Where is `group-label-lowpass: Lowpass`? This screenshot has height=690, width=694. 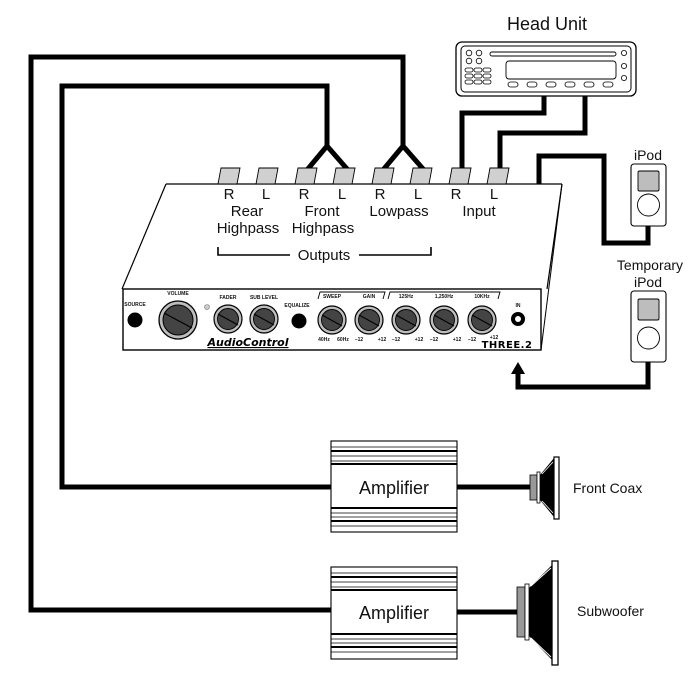 group-label-lowpass: Lowpass is located at coordinates (398, 211).